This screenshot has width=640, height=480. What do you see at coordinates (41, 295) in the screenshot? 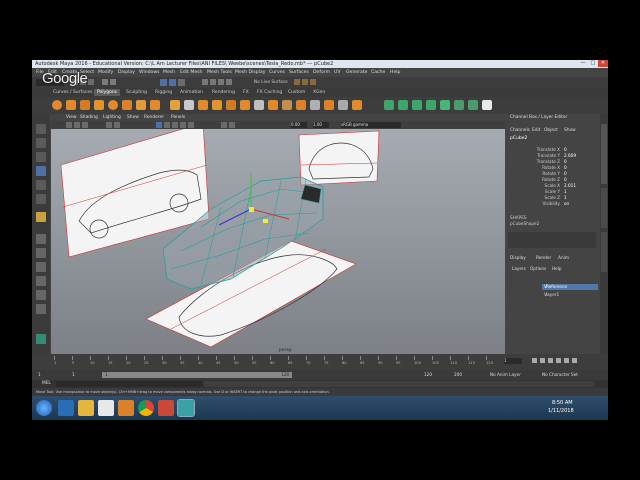
I see `persp-outliner-layout-icon` at bounding box center [41, 295].